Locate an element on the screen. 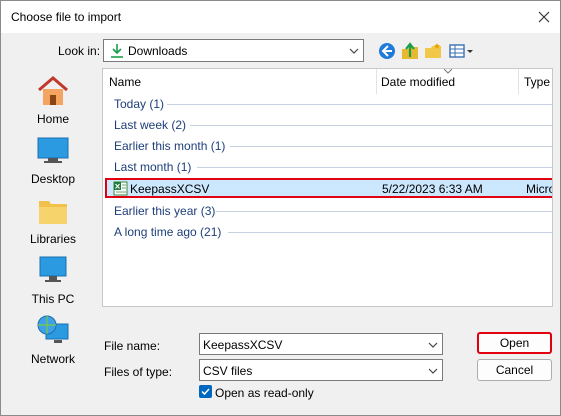 The image size is (561, 416). cancel-button: Cancel is located at coordinates (514, 370).